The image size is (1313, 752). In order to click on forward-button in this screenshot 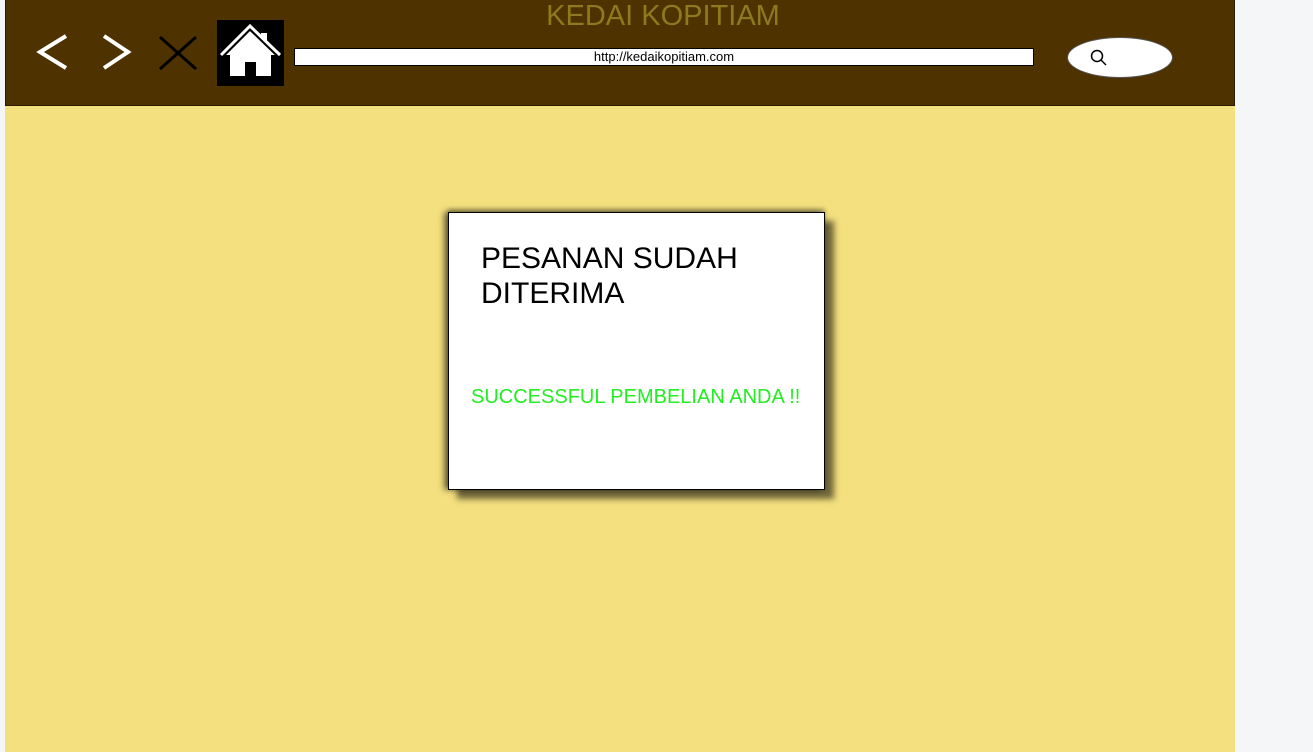, I will do `click(117, 53)`.